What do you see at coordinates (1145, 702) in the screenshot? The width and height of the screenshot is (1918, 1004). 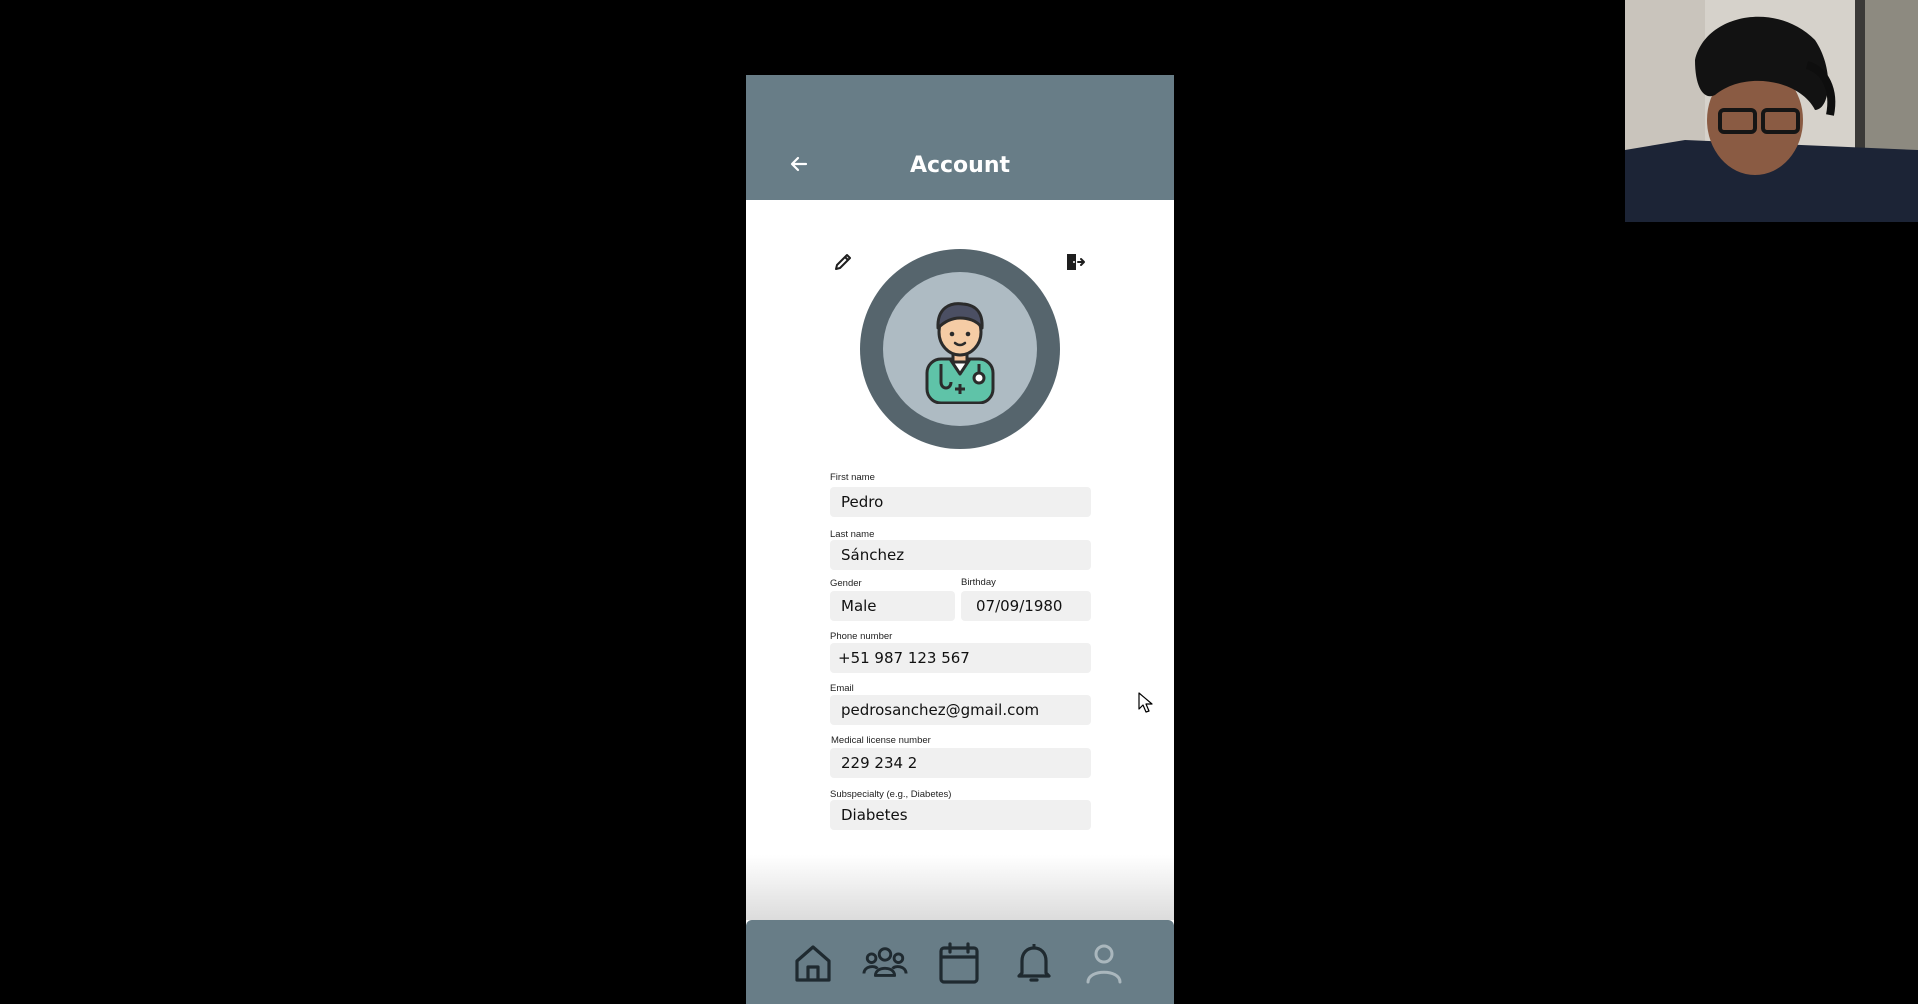 I see `mouse-cursor-icon` at bounding box center [1145, 702].